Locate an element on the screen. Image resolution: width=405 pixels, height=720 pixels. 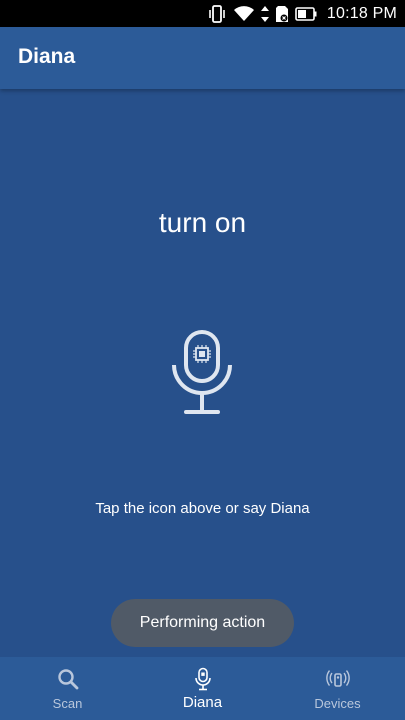
app-bar: Diana is located at coordinates (202, 58).